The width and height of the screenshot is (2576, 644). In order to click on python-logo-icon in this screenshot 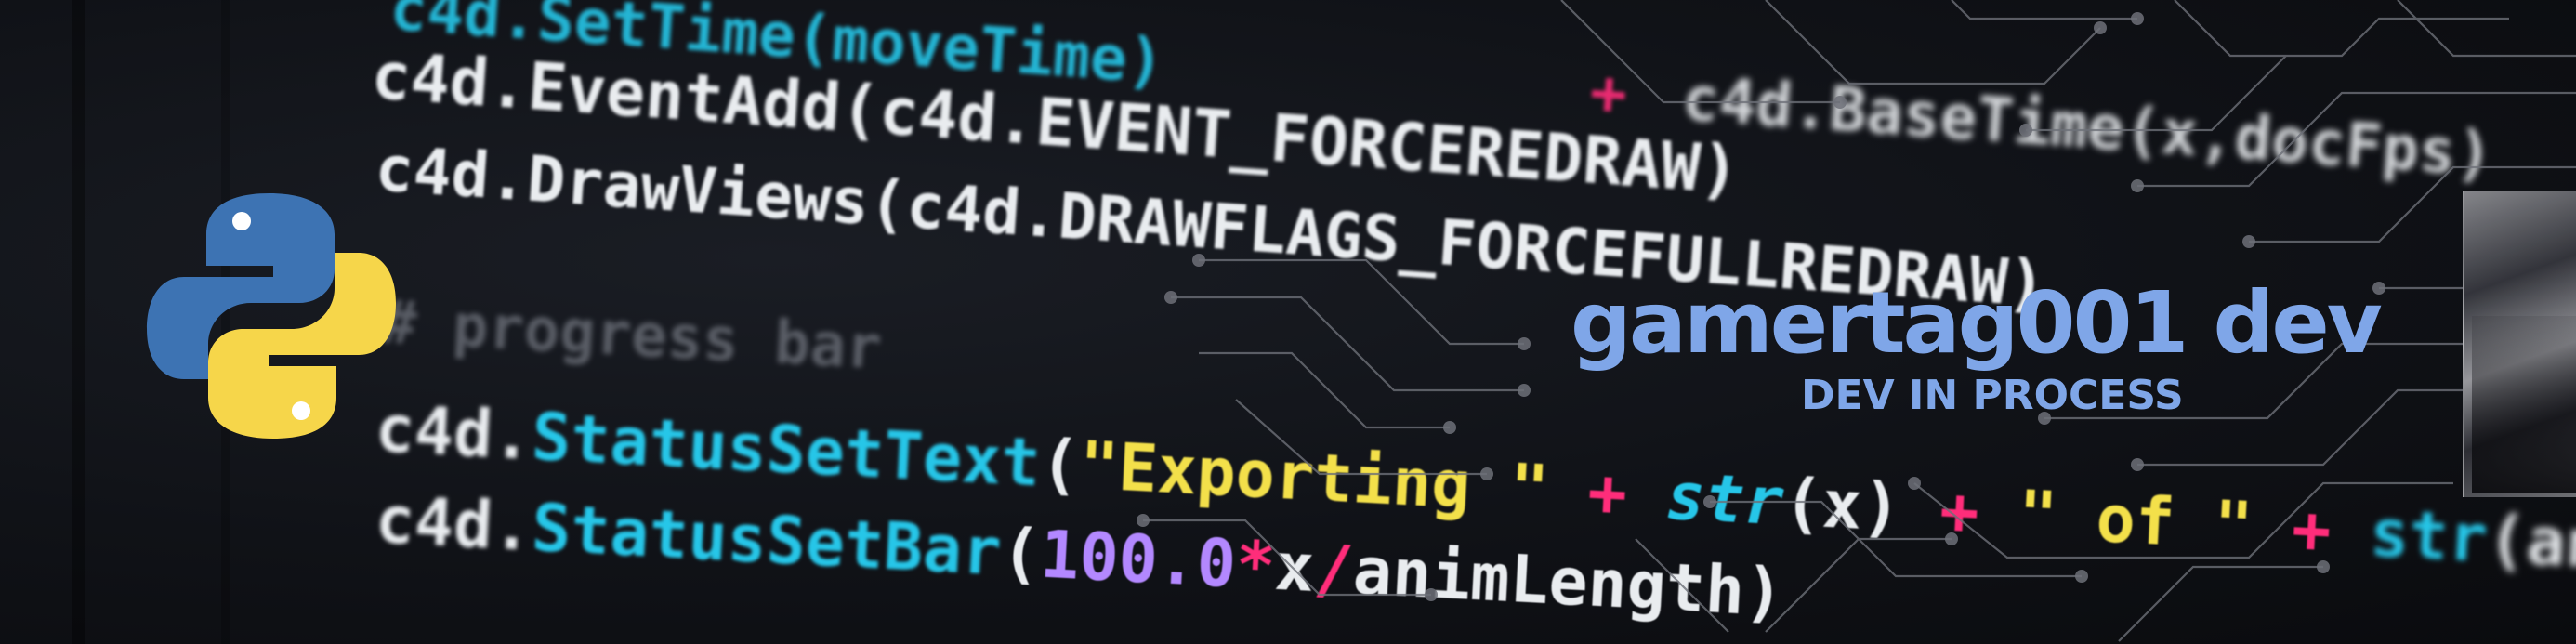, I will do `click(271, 316)`.